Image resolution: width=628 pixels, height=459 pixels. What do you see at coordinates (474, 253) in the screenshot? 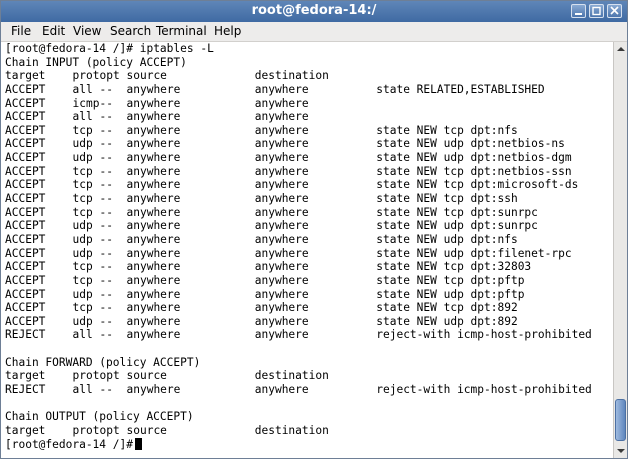
I see `rule-options: state NEW udp dpt:filenet-rpc` at bounding box center [474, 253].